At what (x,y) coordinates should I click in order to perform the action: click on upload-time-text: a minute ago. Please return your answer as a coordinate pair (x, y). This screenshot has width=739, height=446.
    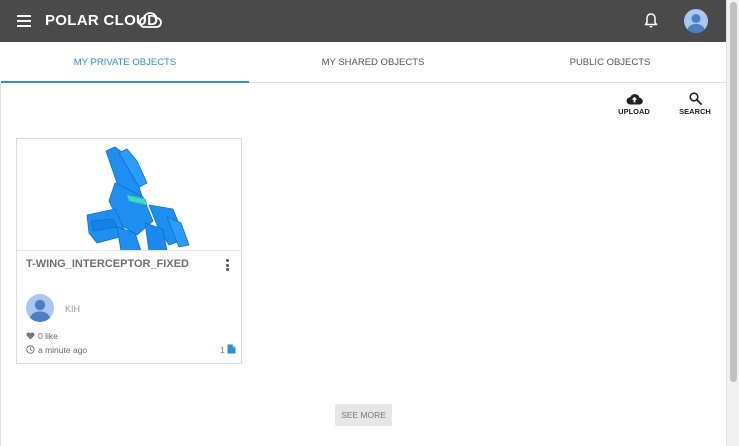
    Looking at the image, I should click on (63, 350).